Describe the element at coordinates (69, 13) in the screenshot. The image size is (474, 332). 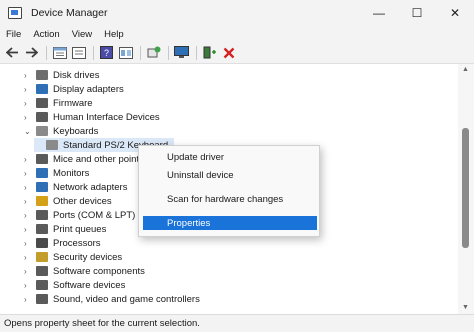
I see `window-title: Device Manager` at that location.